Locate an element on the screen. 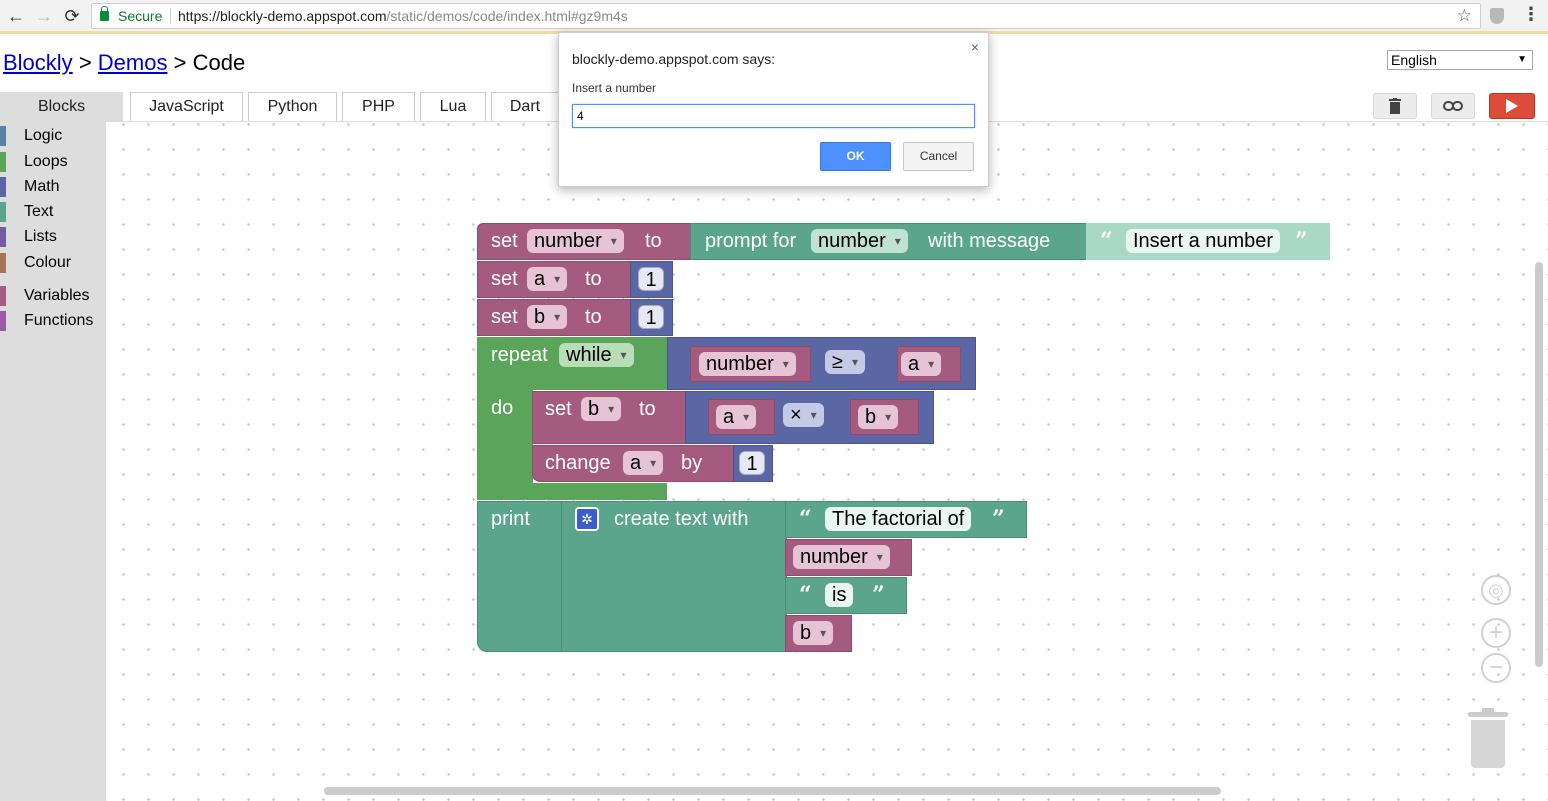 Image resolution: width=1548 pixels, height=801 pixels. chevron-down-icon: ▼ is located at coordinates (1522, 59).